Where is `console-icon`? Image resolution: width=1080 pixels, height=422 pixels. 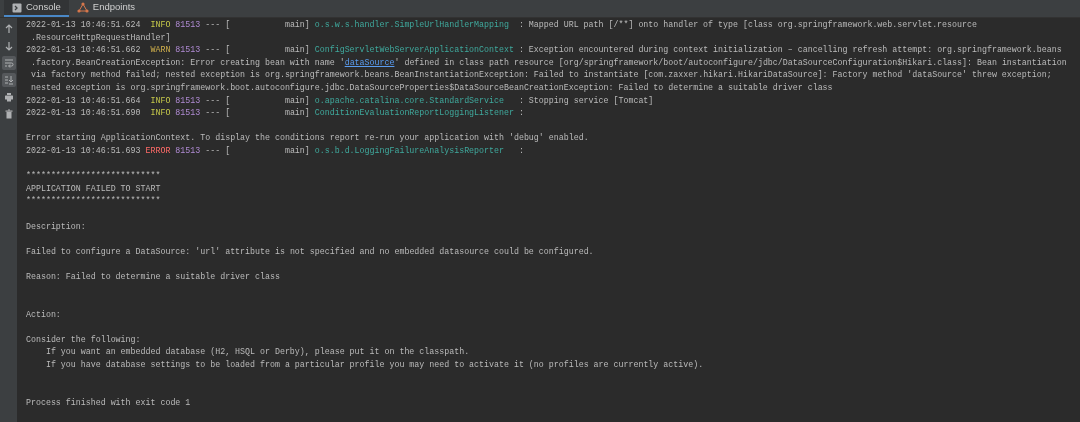
console-icon is located at coordinates (17, 7).